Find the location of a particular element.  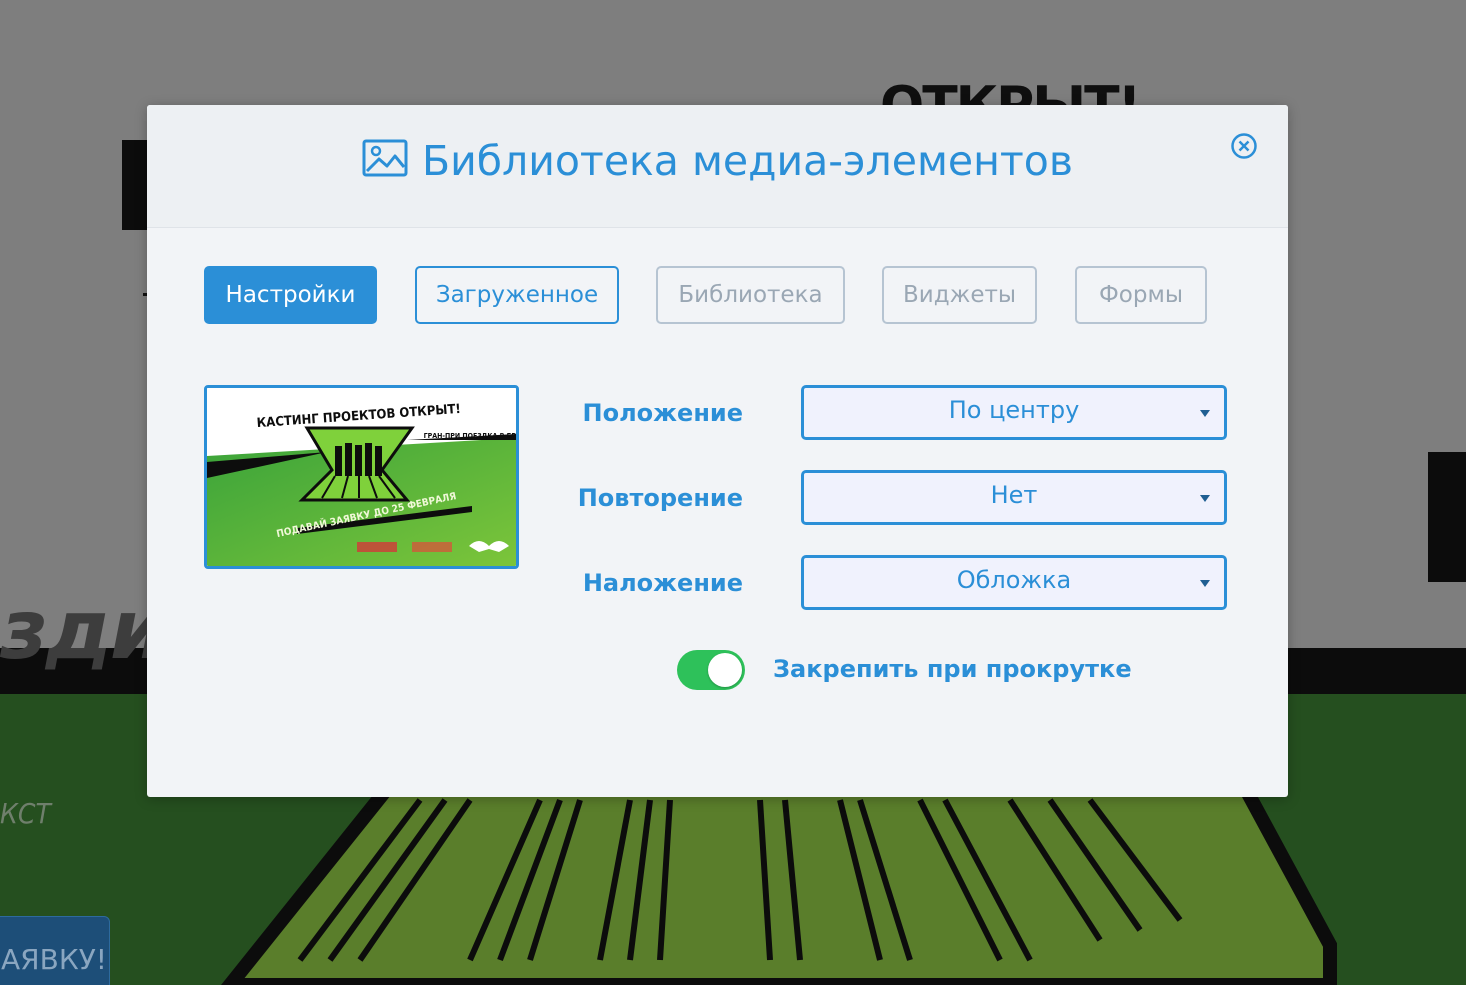

pin-on-scroll-label: Закрепить при прокрутке is located at coordinates (952, 669).